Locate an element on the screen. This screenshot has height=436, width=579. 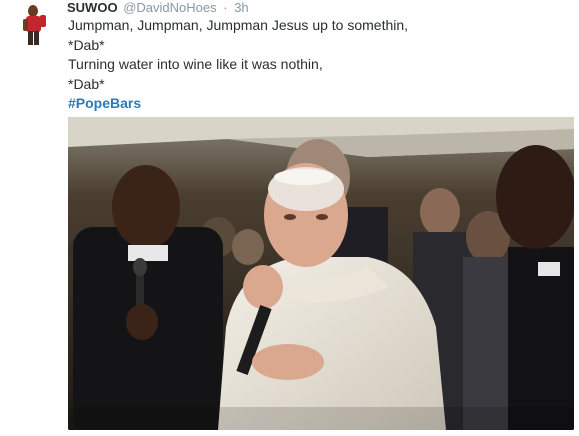
tweet-header: SUWOO @DavidNoHoes · 3h is located at coordinates (158, 8).